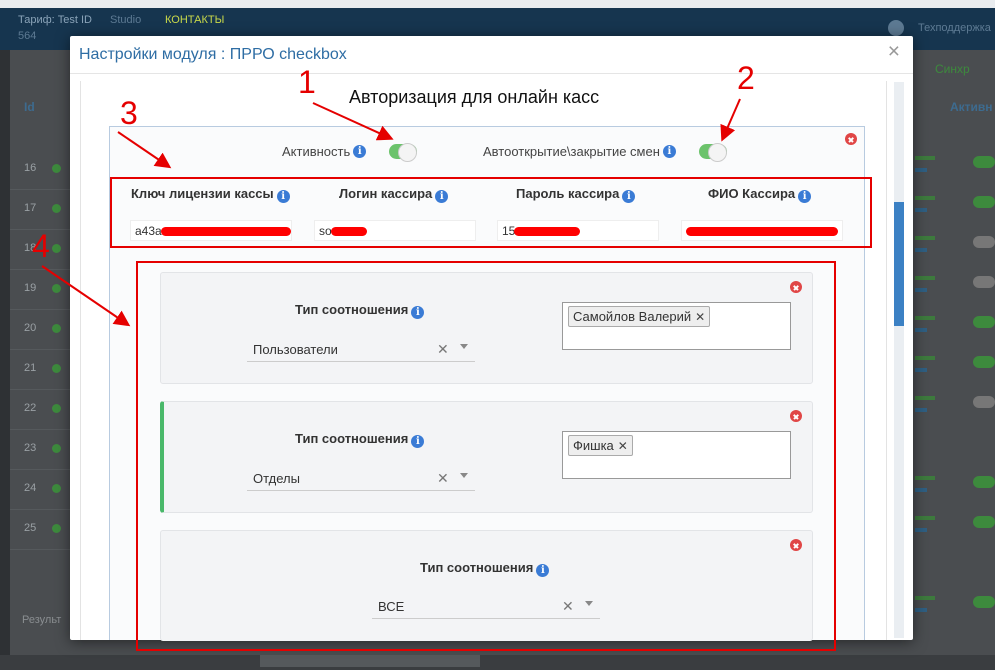  Describe the element at coordinates (40, 370) in the screenshot. I see `table-row: 21` at that location.